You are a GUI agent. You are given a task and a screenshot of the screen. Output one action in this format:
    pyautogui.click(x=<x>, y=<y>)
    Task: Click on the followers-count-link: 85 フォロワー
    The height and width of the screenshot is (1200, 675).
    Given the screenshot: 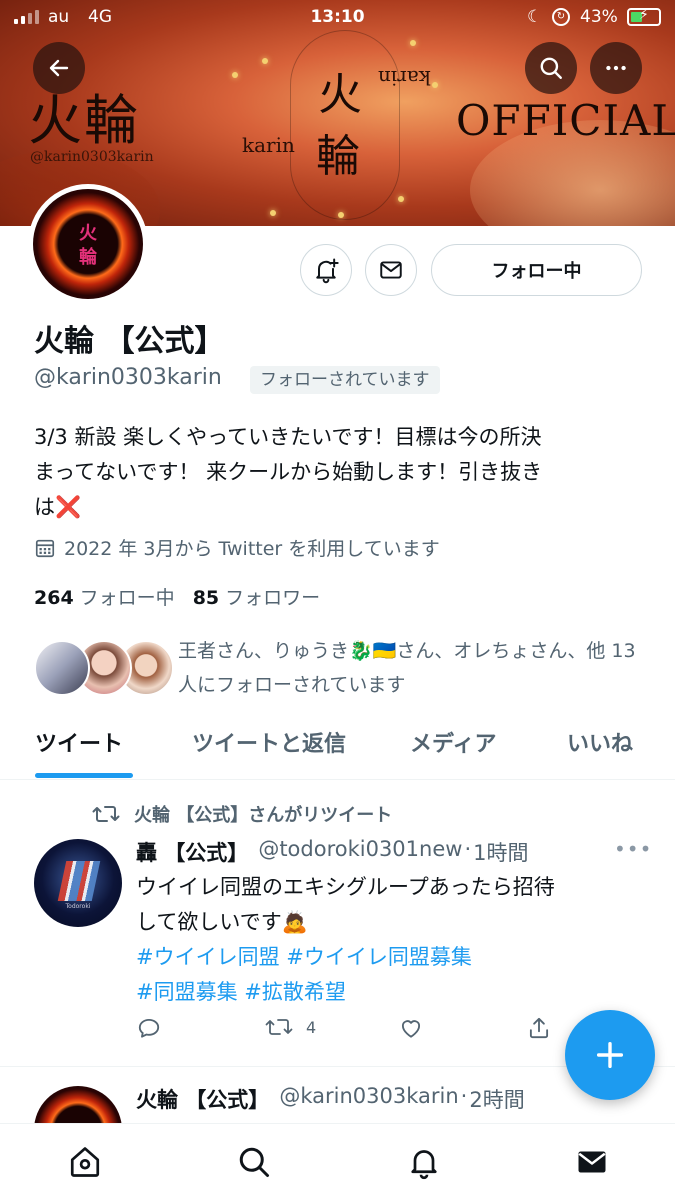 What is the action you would take?
    pyautogui.click(x=256, y=596)
    